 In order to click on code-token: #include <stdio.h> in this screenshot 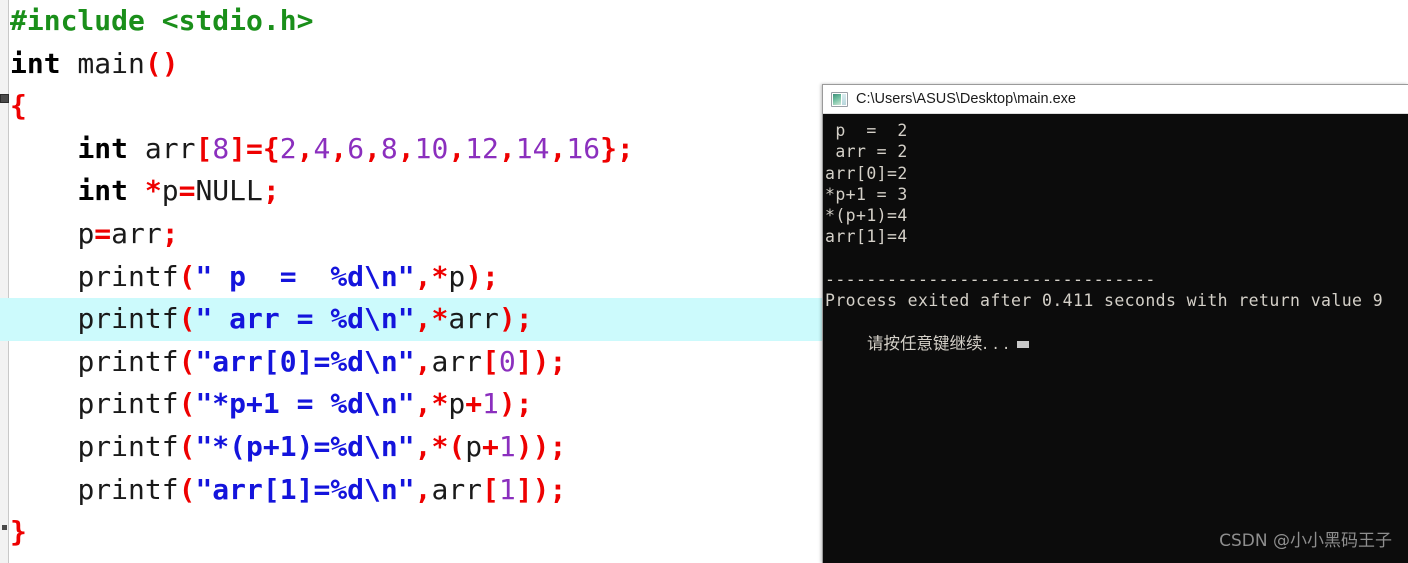, I will do `click(162, 20)`.